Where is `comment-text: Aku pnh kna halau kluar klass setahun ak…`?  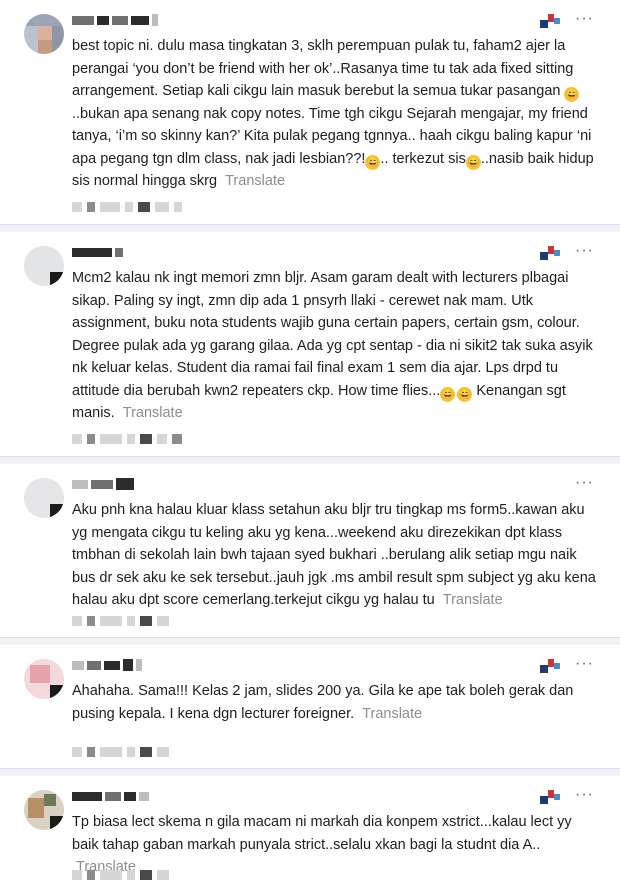
comment-text: Aku pnh kna halau kluar klass setahun ak… is located at coordinates (334, 555).